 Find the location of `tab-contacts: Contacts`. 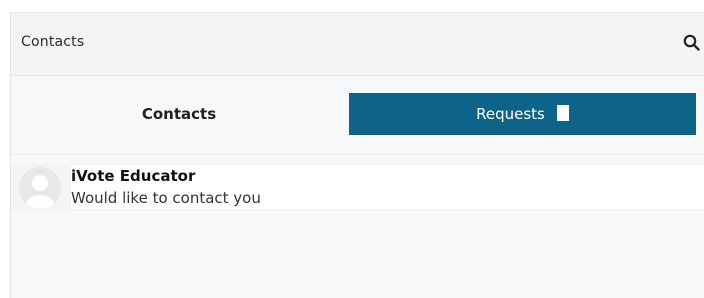

tab-contacts: Contacts is located at coordinates (179, 114).